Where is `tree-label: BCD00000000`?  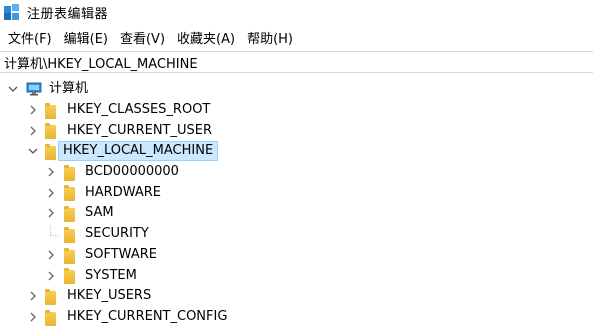 tree-label: BCD00000000 is located at coordinates (132, 172).